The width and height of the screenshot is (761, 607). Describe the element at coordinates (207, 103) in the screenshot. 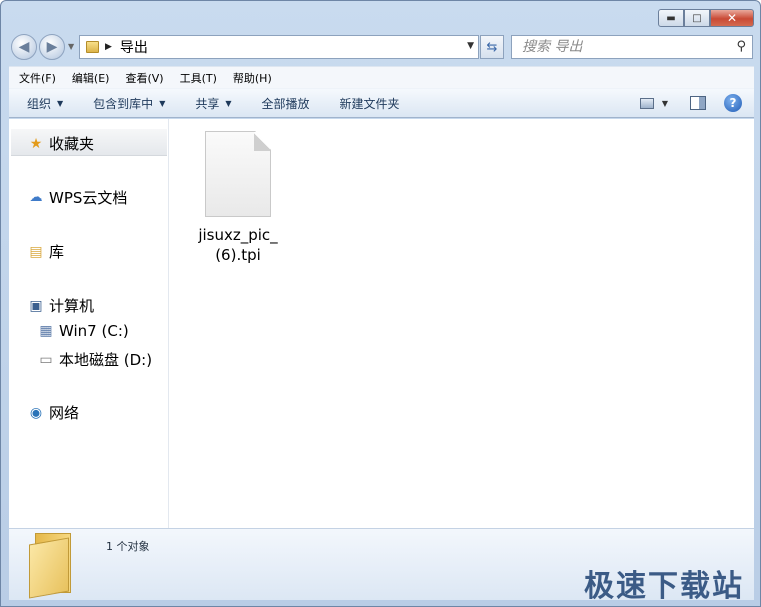

I see `share-label: 共享` at that location.